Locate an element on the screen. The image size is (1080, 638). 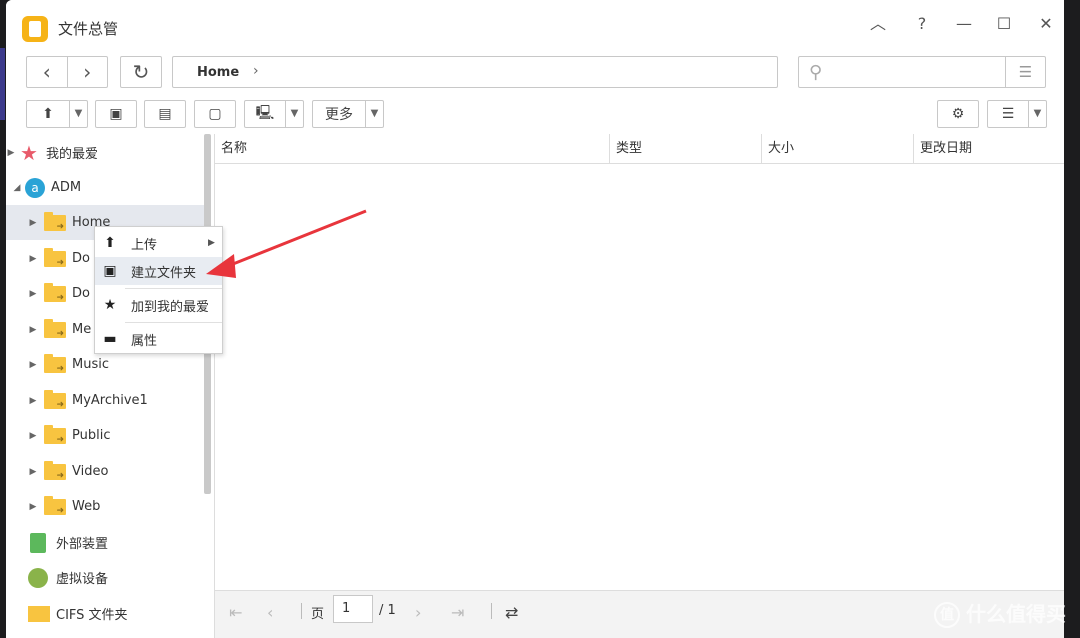
column-header-type: 类型 is located at coordinates (685, 149).